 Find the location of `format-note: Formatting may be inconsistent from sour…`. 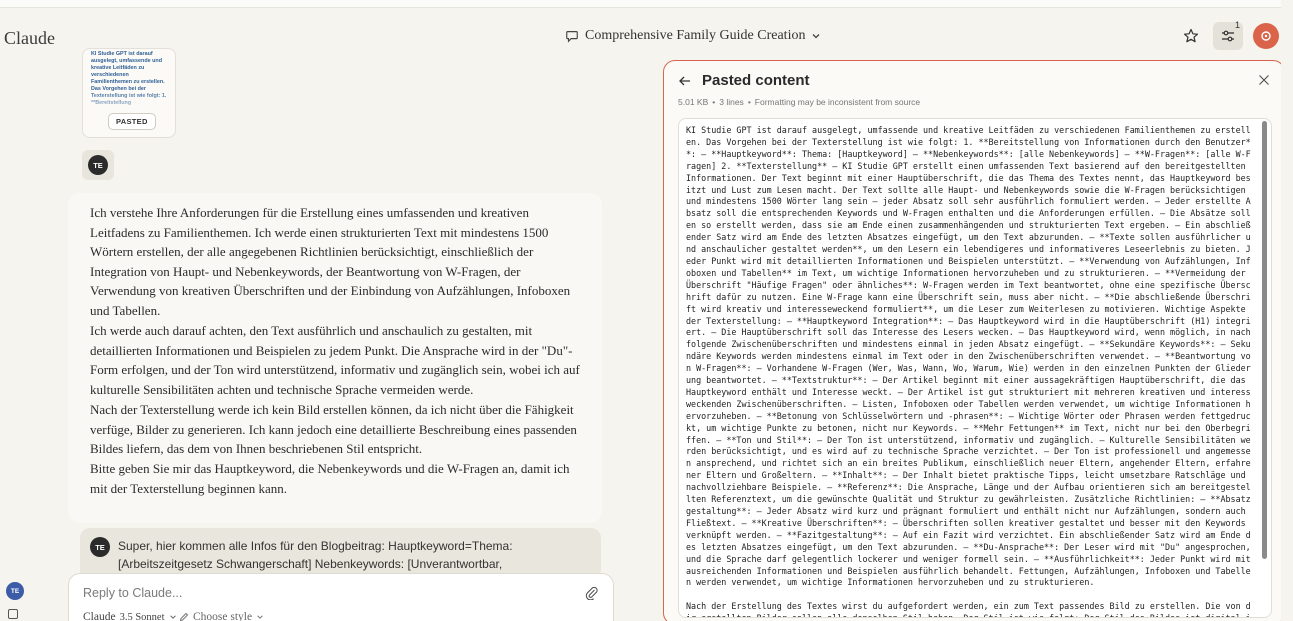

format-note: Formatting may be inconsistent from sour… is located at coordinates (837, 102).